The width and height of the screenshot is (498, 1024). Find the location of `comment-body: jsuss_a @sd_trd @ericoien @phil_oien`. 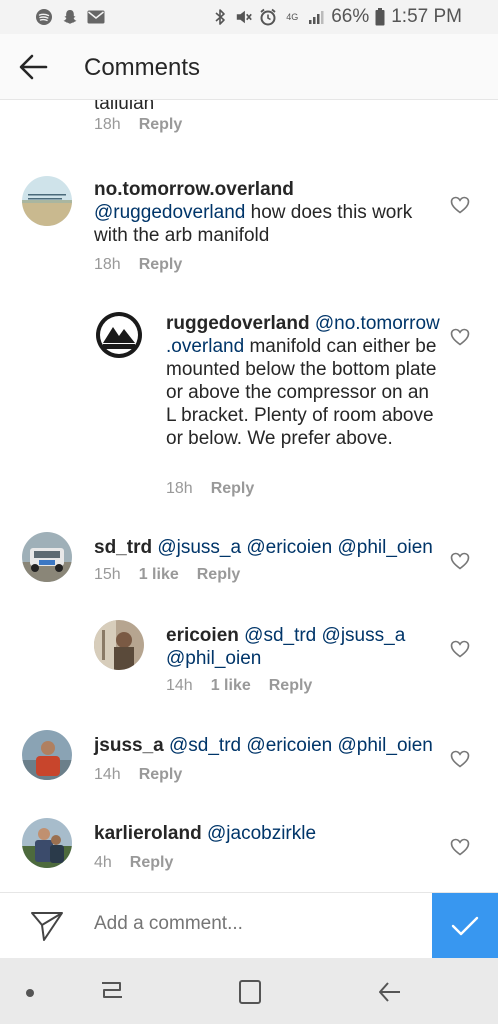

comment-body: jsuss_a @sd_trd @ericoien @phil_oien is located at coordinates (269, 745).